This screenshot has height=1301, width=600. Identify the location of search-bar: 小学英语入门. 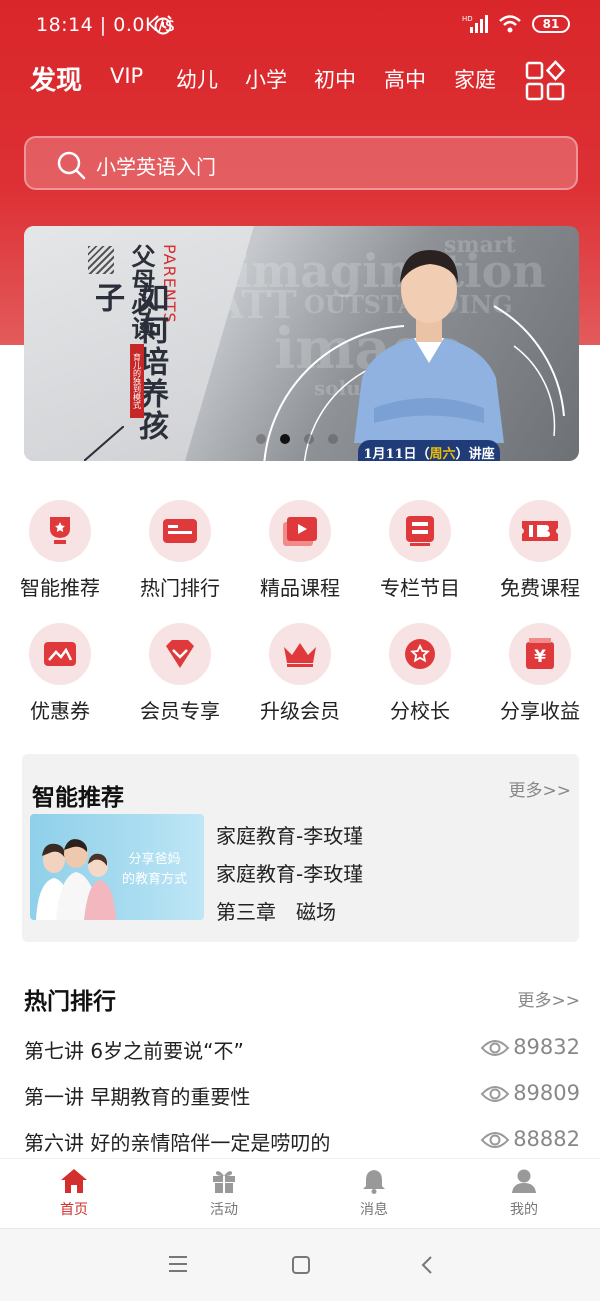
(301, 163).